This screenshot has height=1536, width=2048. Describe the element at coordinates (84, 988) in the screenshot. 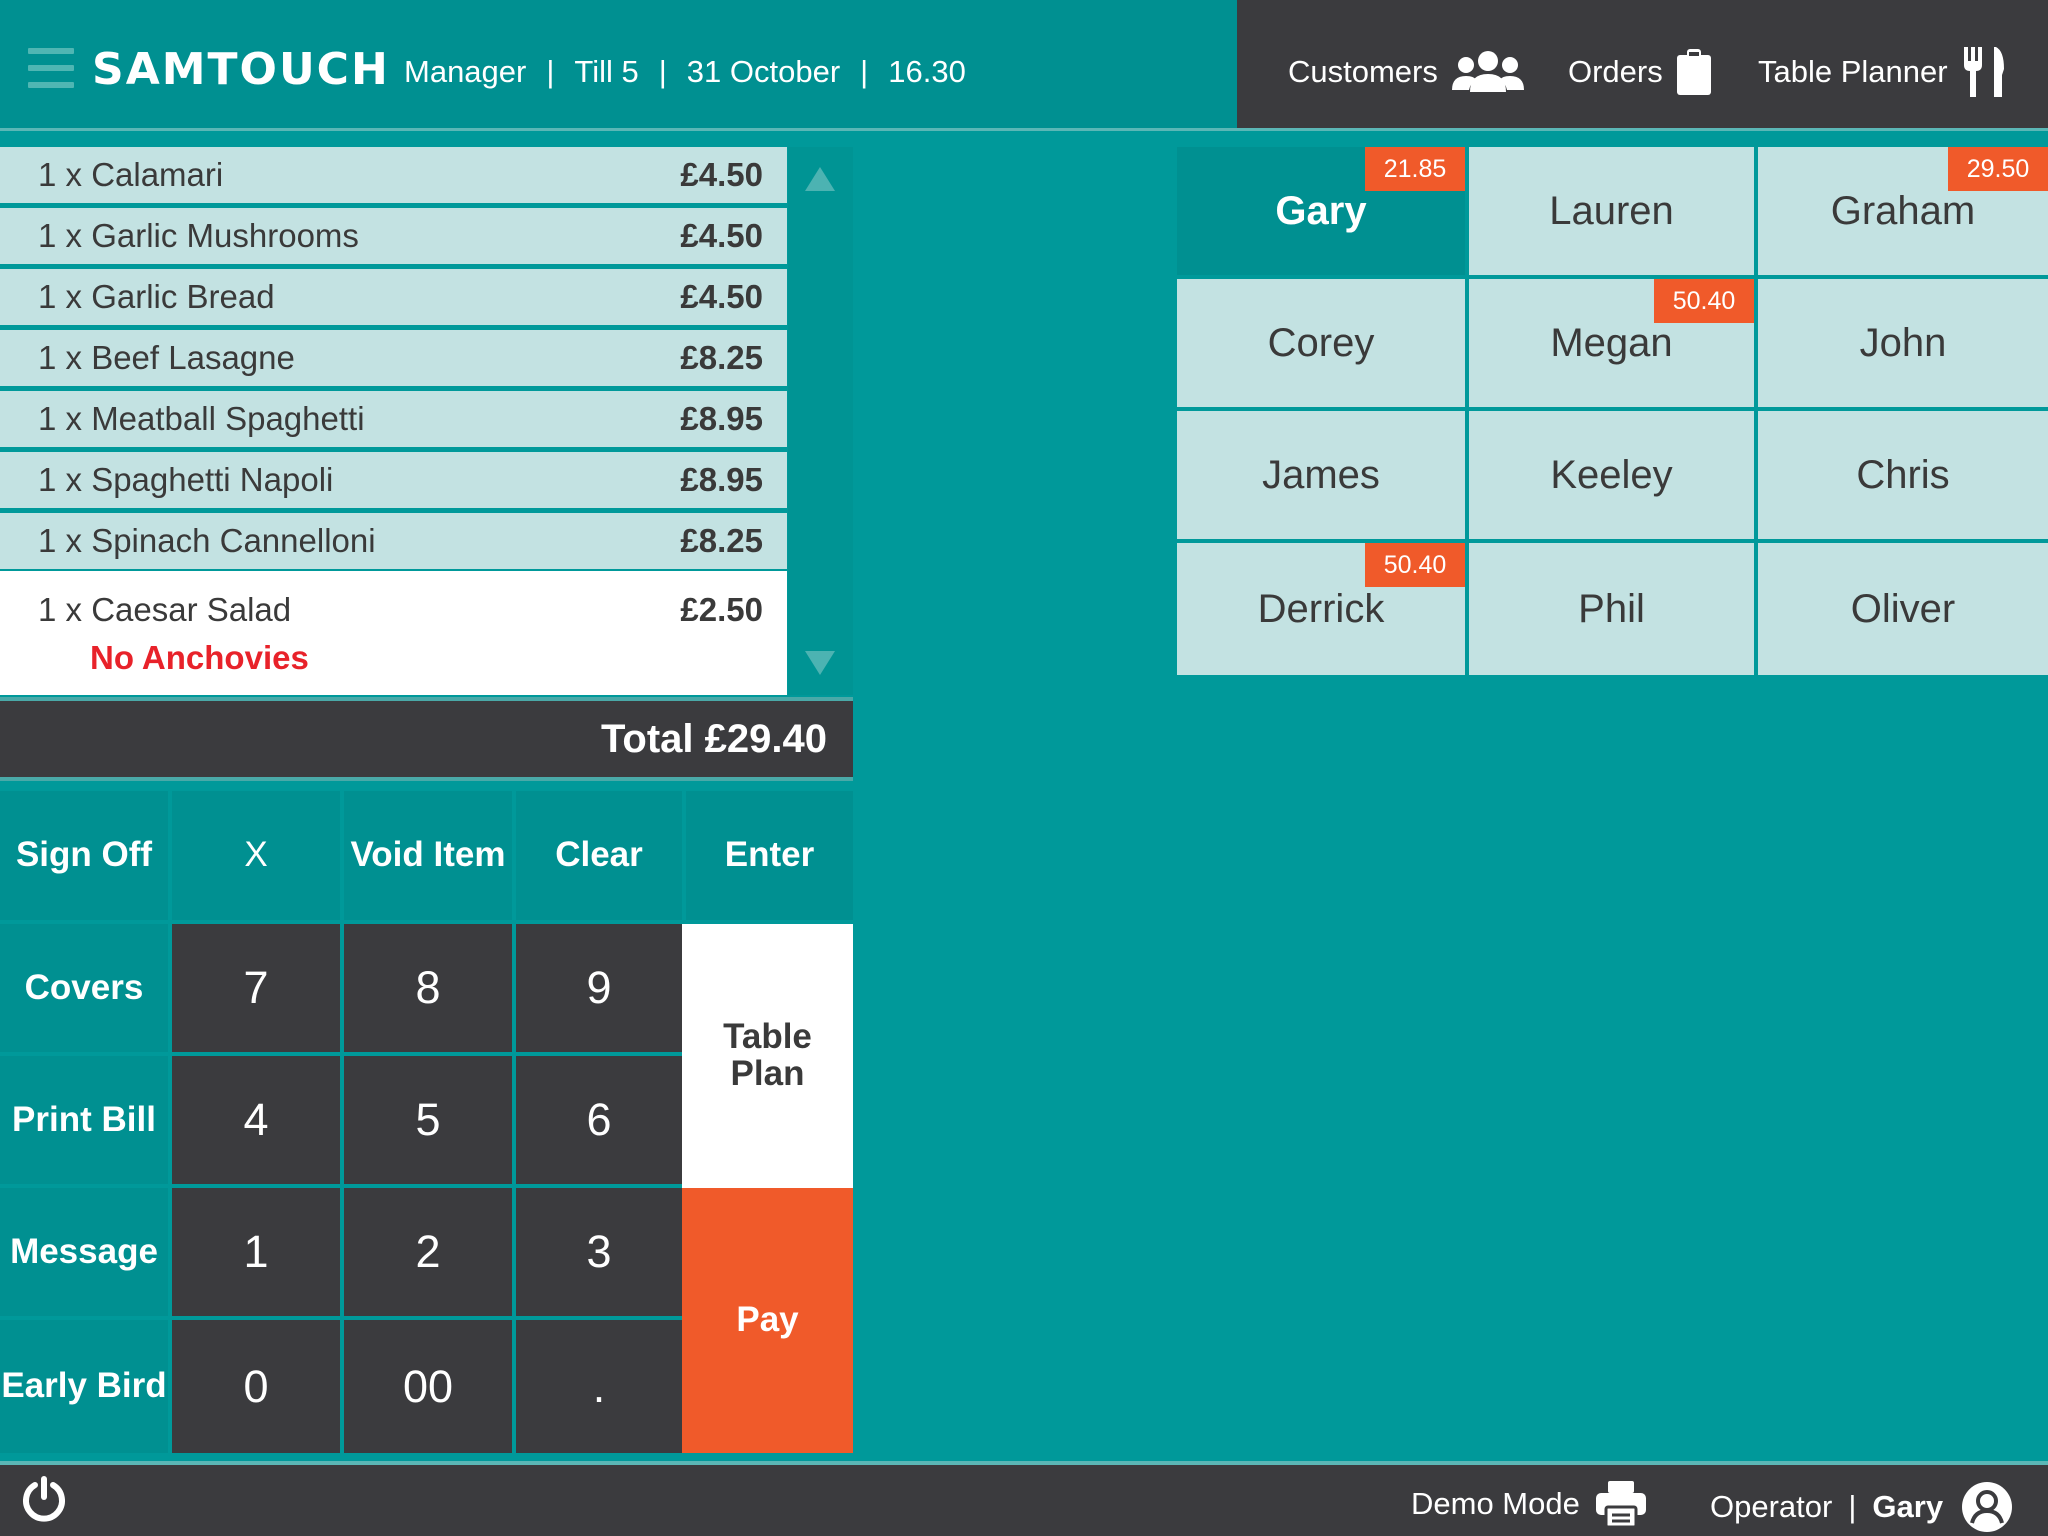

I see `covers-button: Covers` at that location.